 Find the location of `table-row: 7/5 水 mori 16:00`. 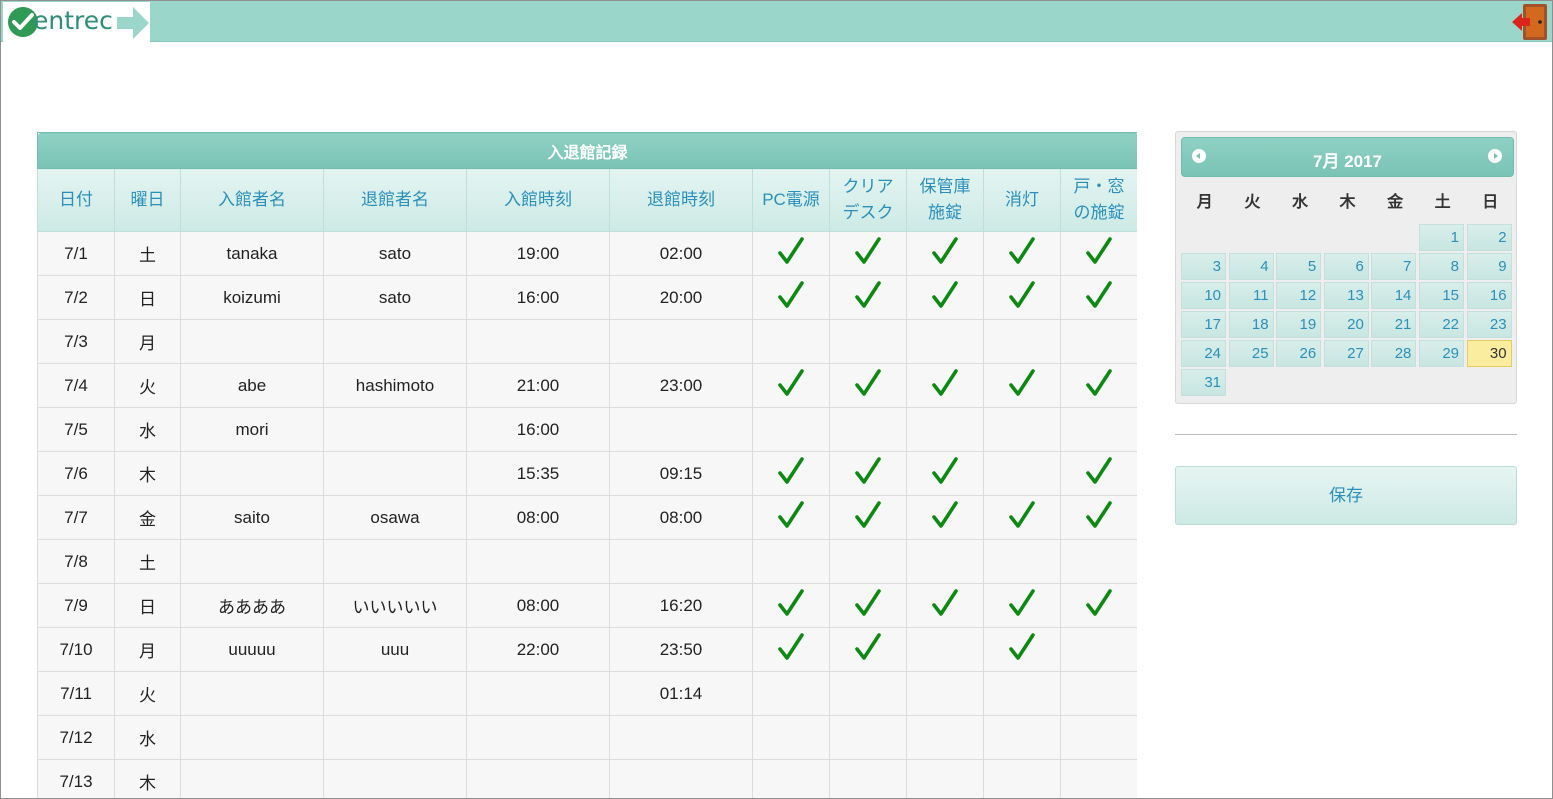

table-row: 7/5 水 mori 16:00 is located at coordinates (587, 429).